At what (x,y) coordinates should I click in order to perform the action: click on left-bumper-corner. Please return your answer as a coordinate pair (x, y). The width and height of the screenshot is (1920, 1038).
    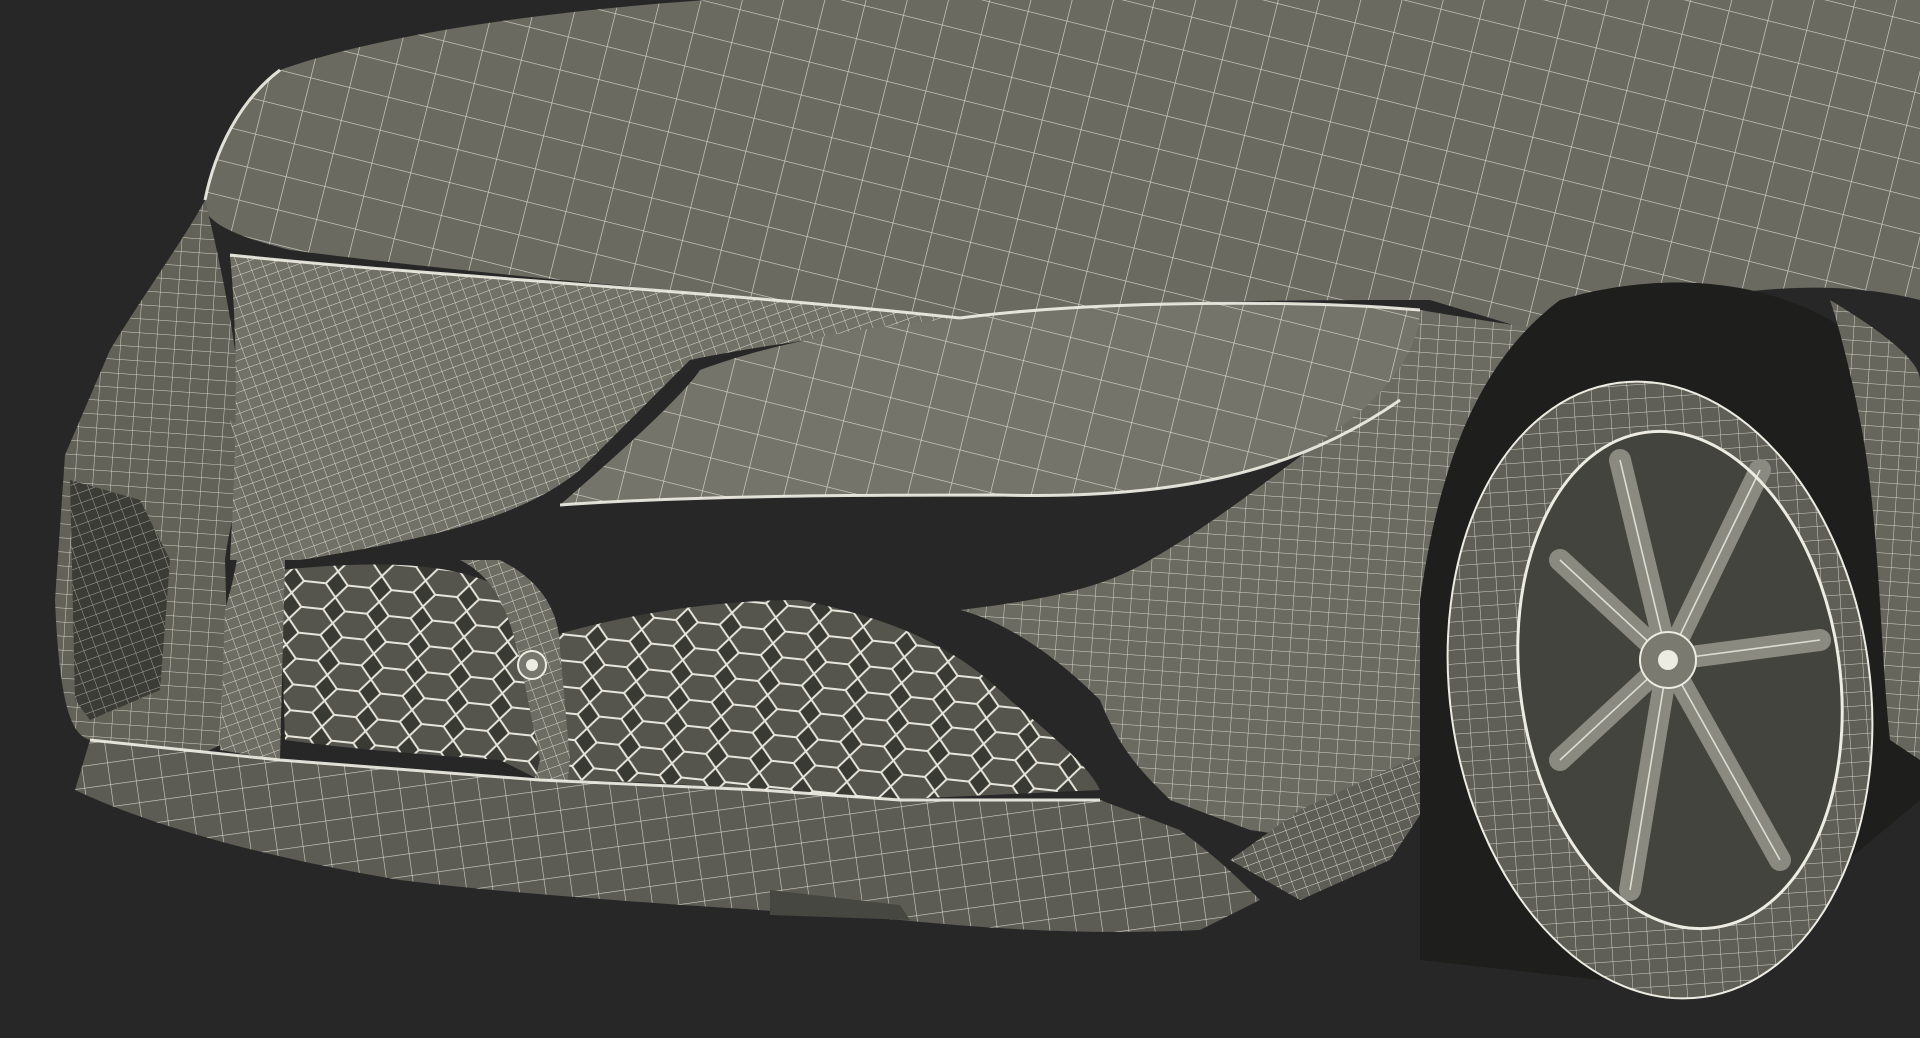
    Looking at the image, I should click on (149, 480).